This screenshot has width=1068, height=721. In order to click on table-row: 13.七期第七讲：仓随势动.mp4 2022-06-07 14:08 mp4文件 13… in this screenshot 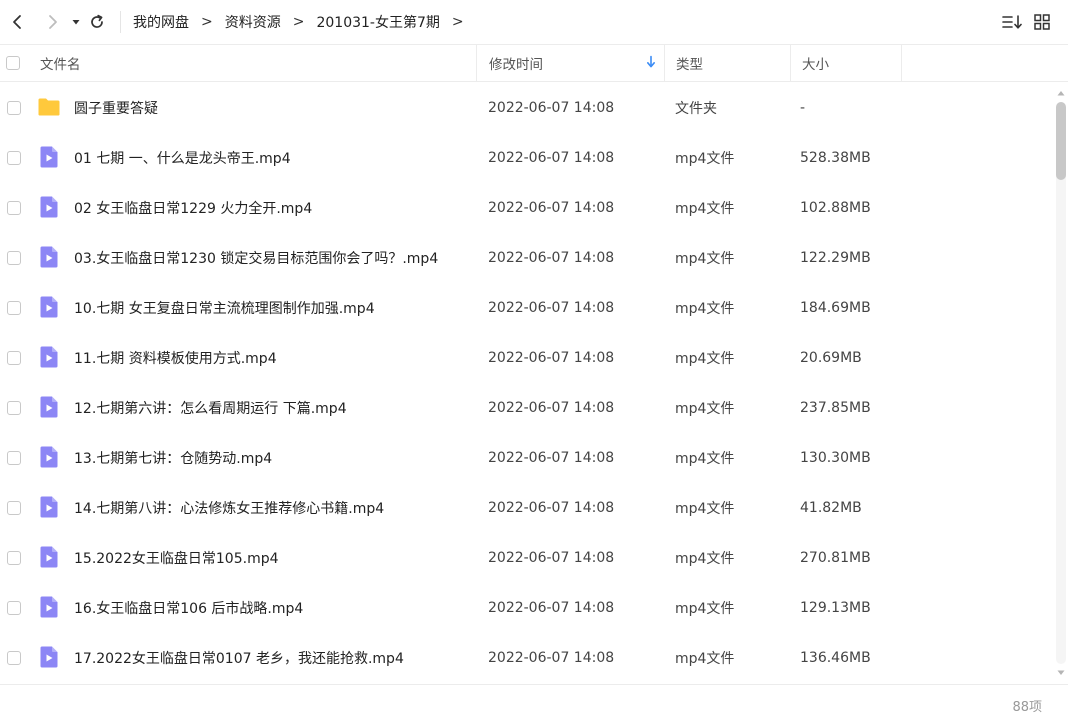, I will do `click(527, 458)`.